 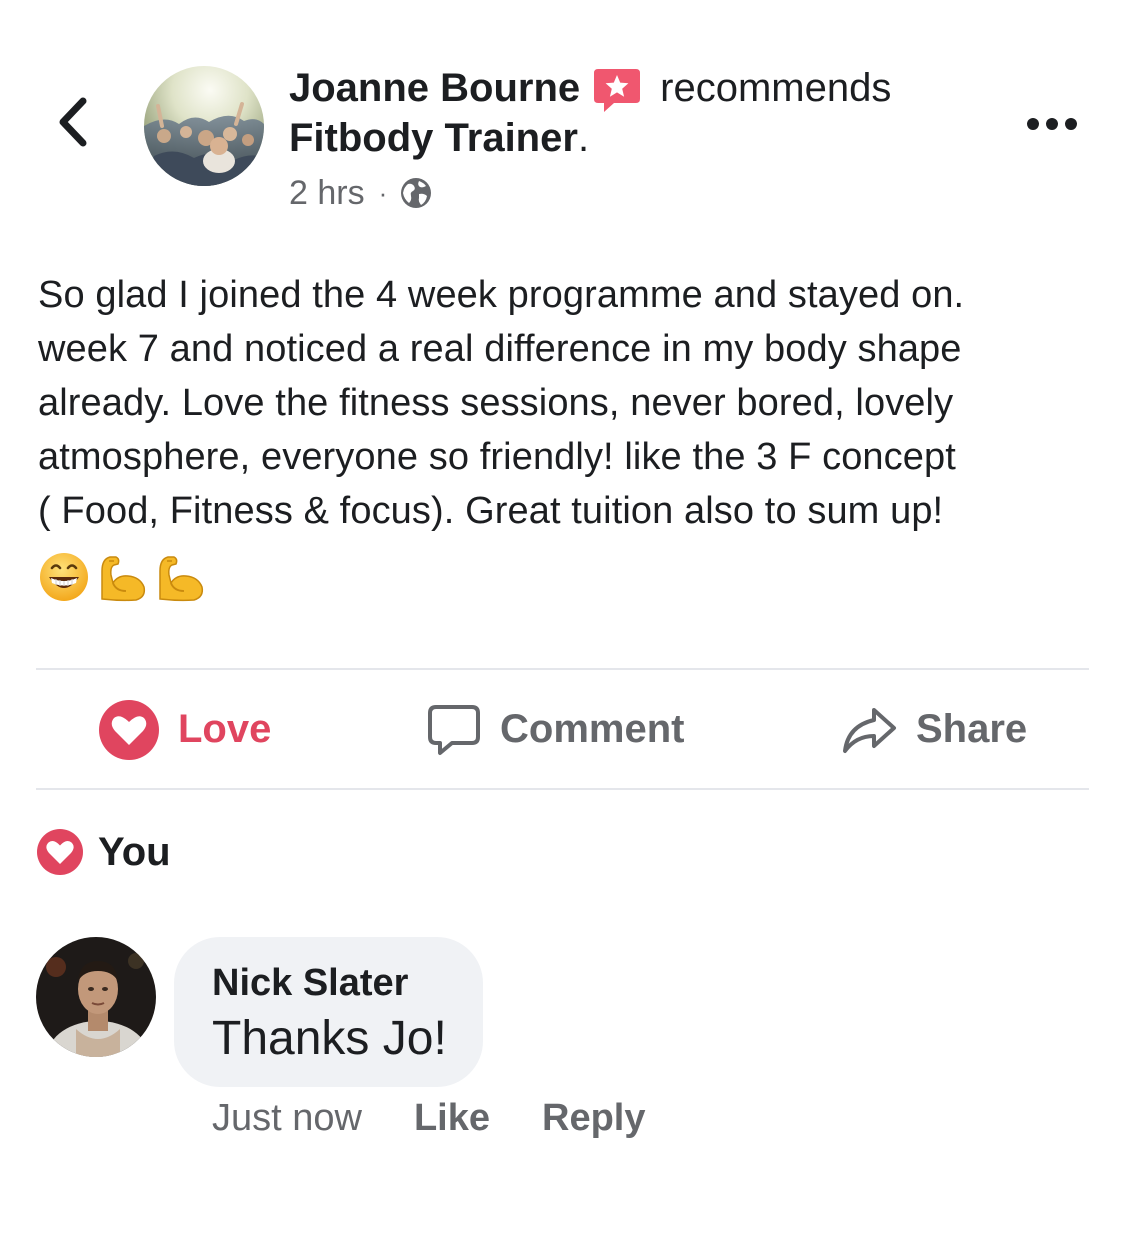 I want to click on more-options-button, so click(x=1052, y=124).